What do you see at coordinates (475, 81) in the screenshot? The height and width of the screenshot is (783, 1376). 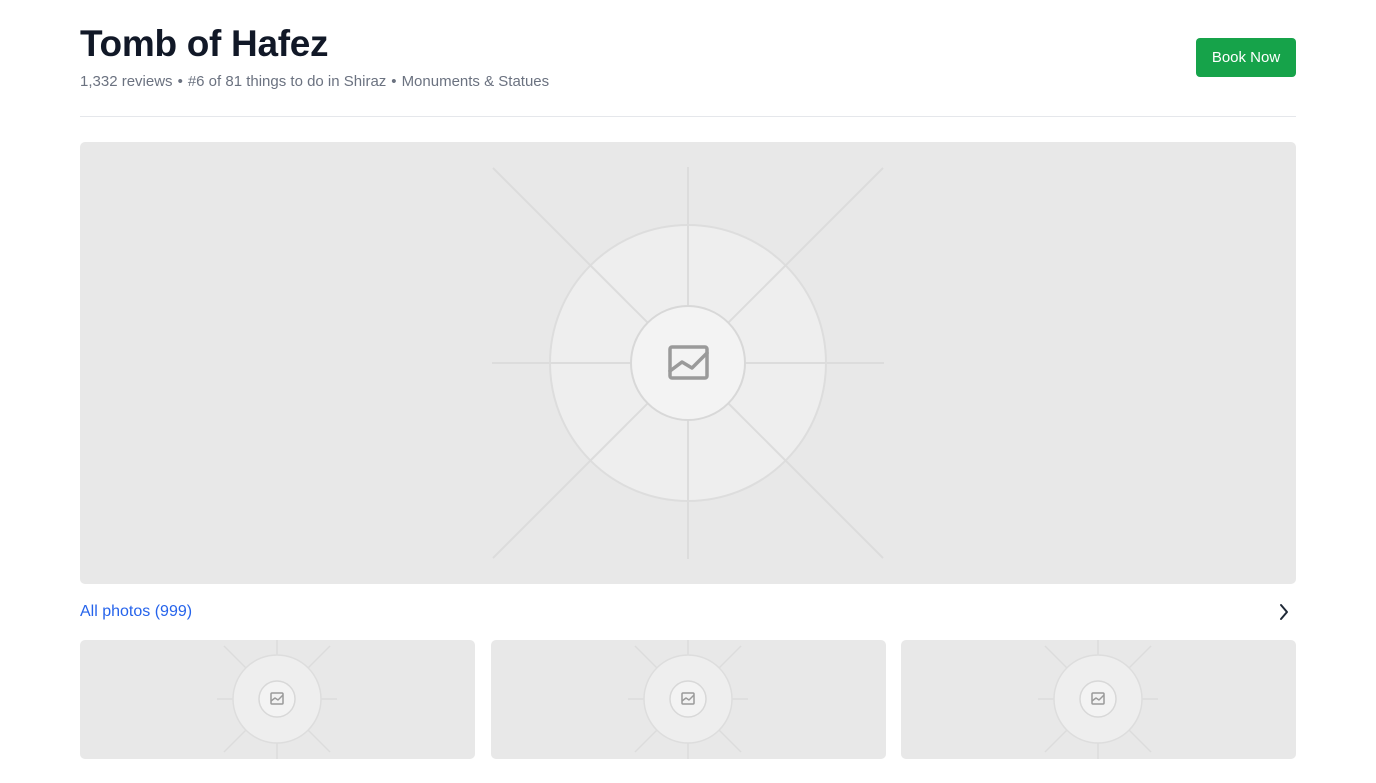 I see `category-text: Monuments & Statues` at bounding box center [475, 81].